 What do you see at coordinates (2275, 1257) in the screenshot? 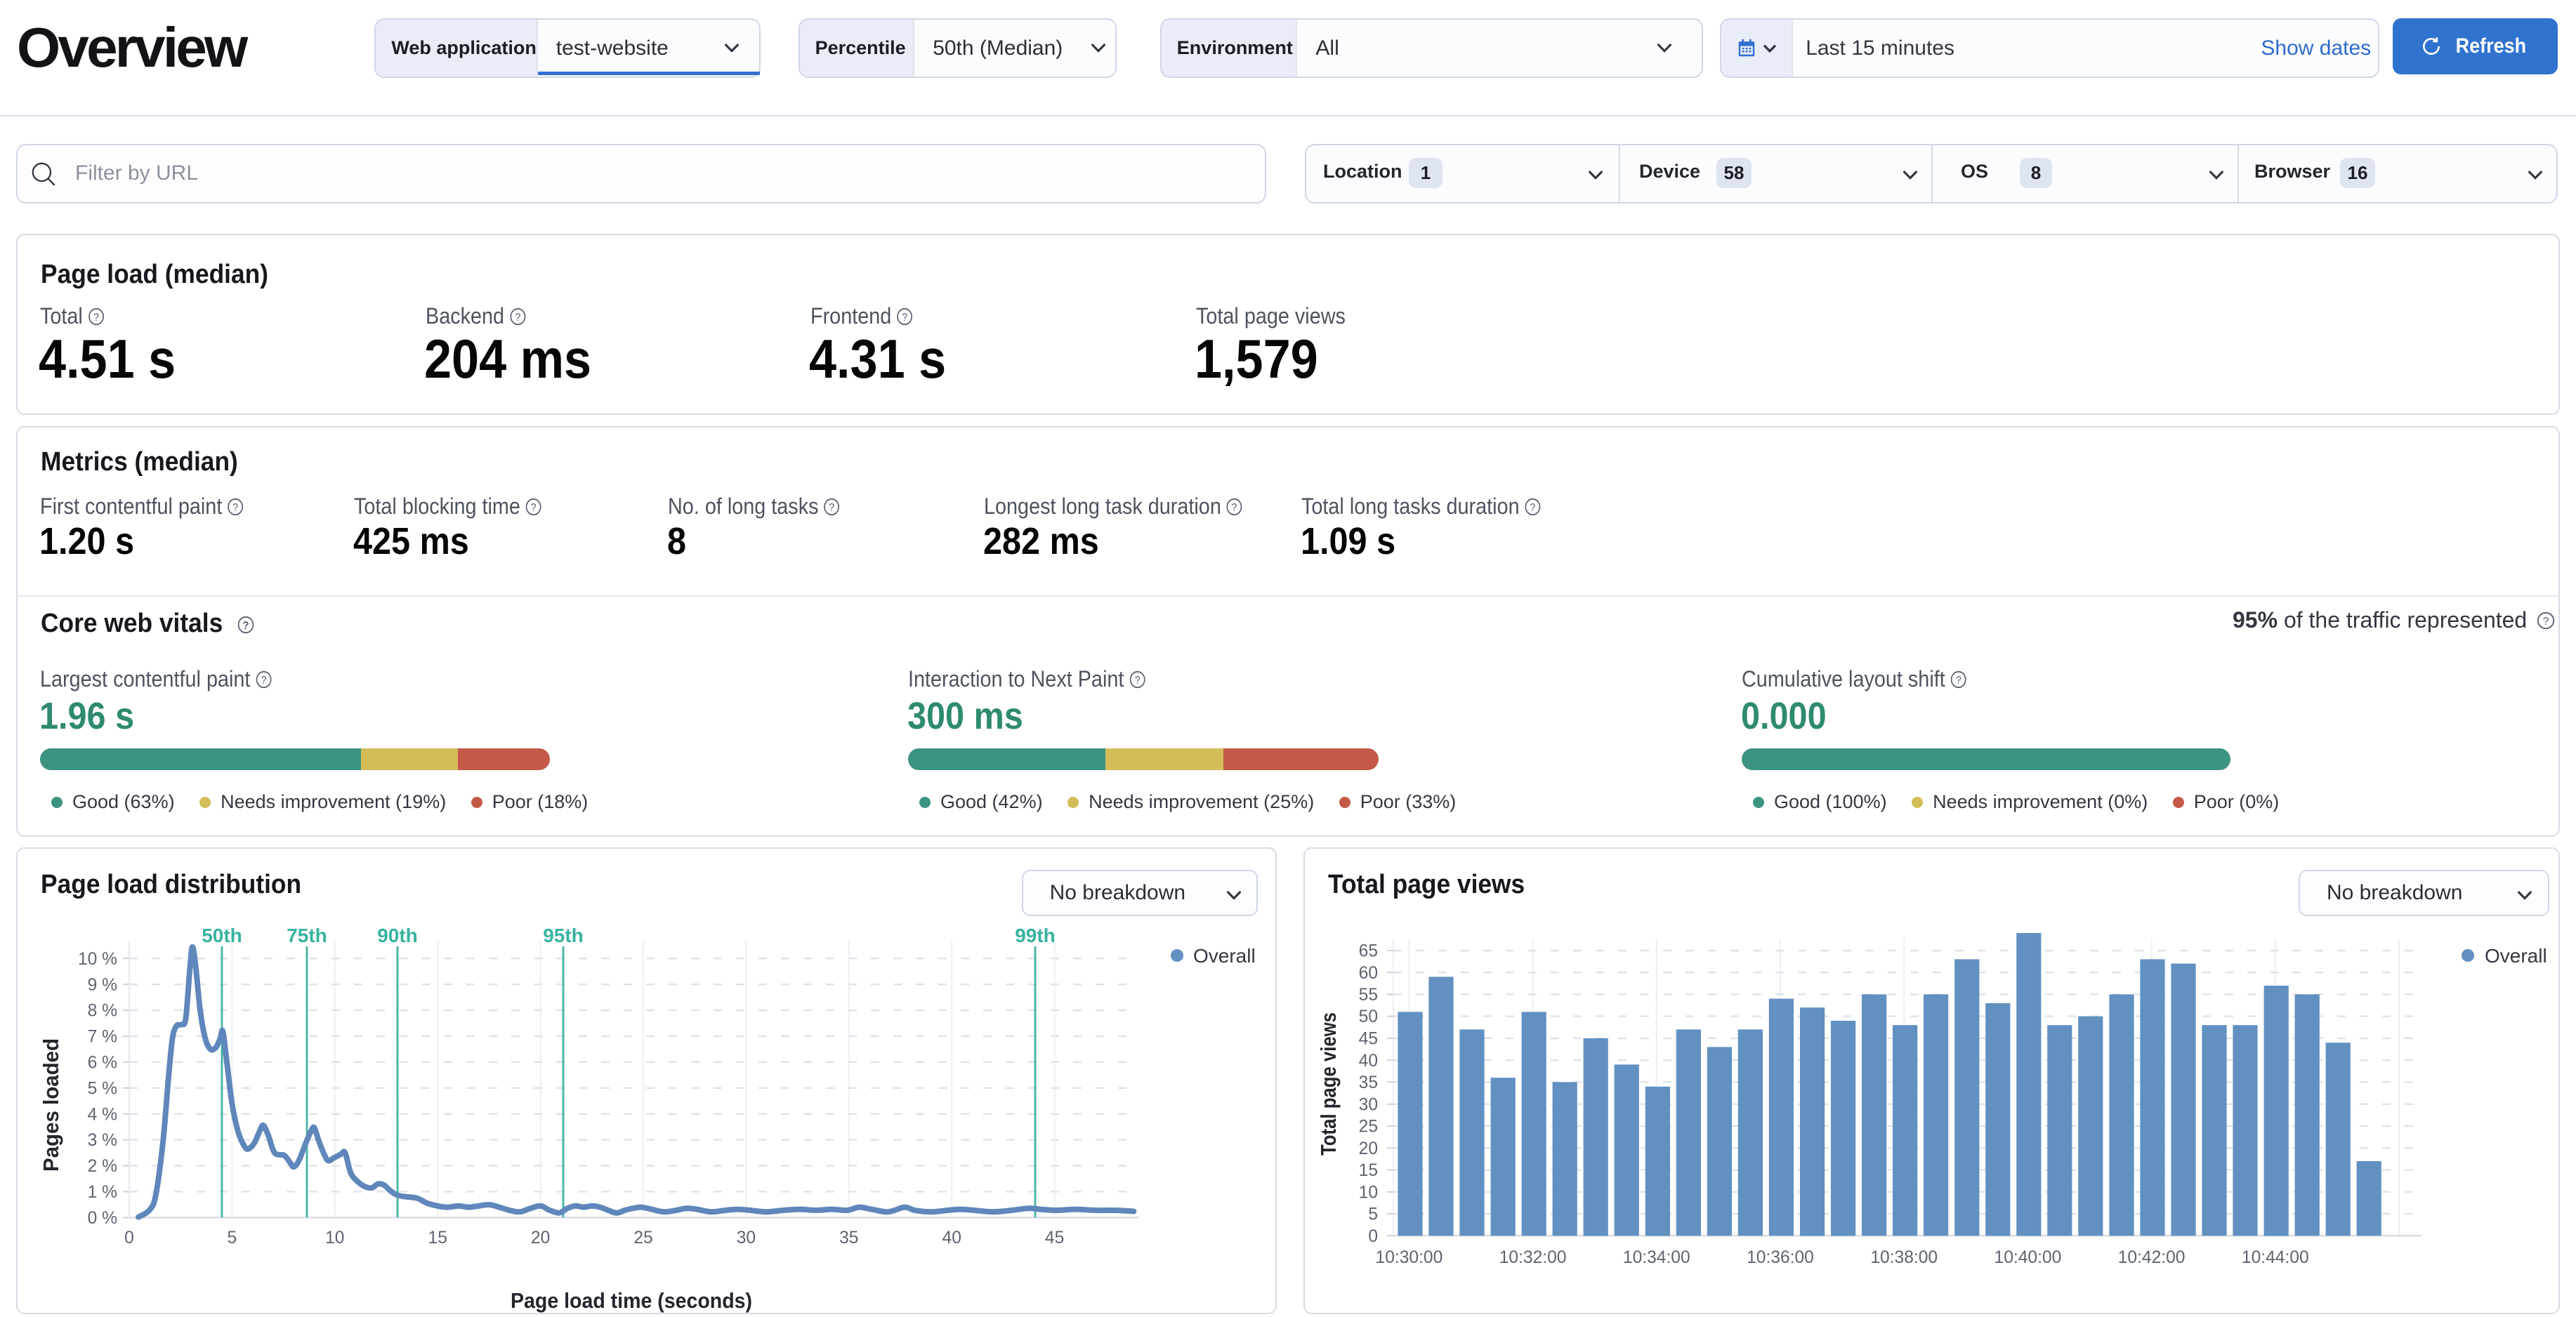
I see `svg-text: 10:44:00` at bounding box center [2275, 1257].